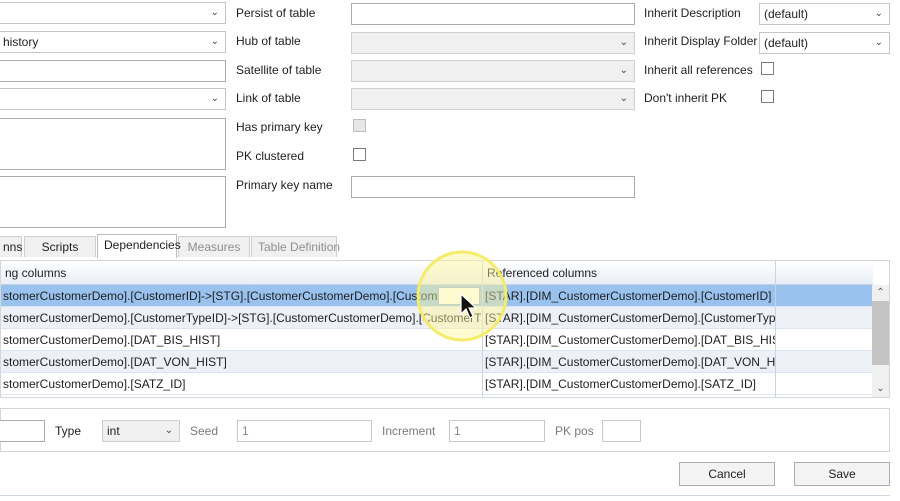 The image size is (900, 501). What do you see at coordinates (112, 340) in the screenshot?
I see `row-cell-referencing: stomerCustomerDemo].[DAT_BIS_HIST]` at bounding box center [112, 340].